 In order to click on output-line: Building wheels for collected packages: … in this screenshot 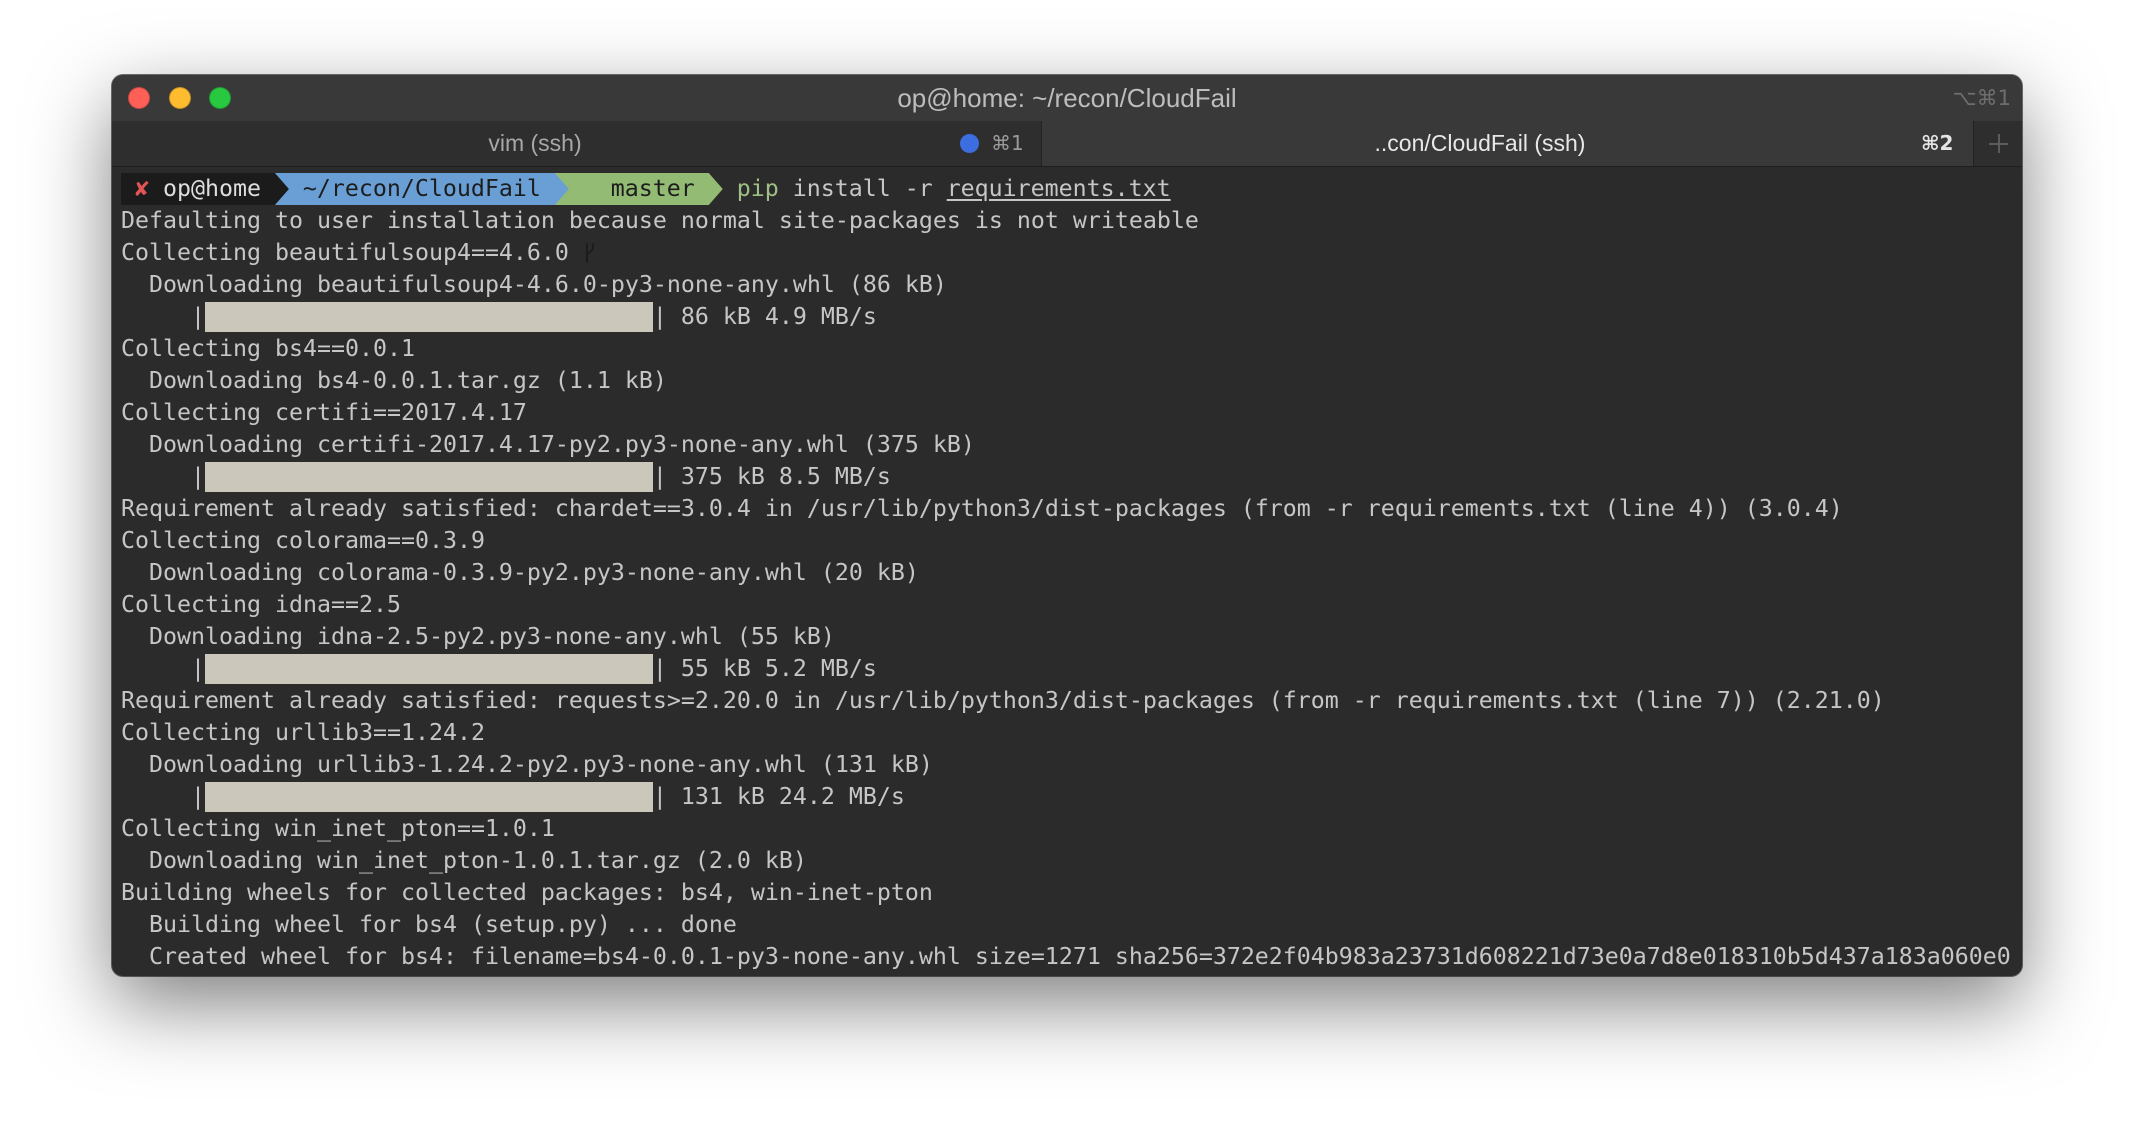, I will do `click(527, 892)`.